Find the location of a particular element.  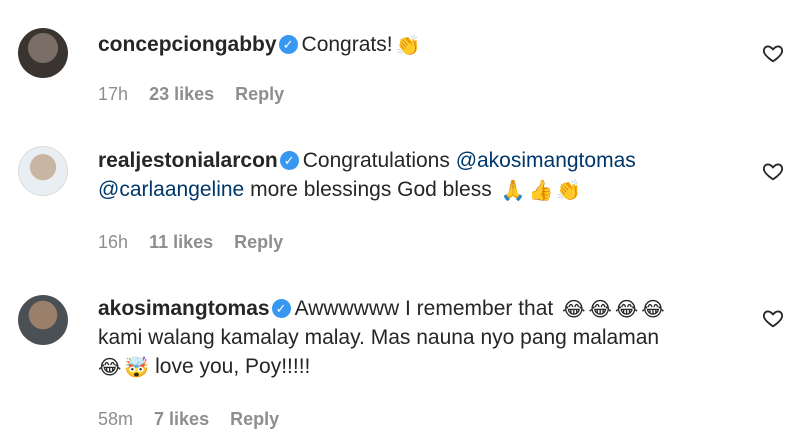

comment-meta: 16h 11 likes Reply is located at coordinates (198, 242).